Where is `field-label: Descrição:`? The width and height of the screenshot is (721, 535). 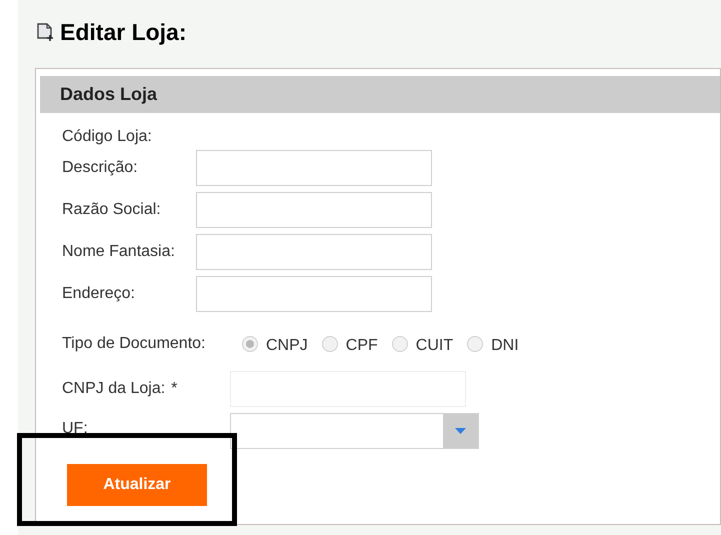 field-label: Descrição: is located at coordinates (100, 168).